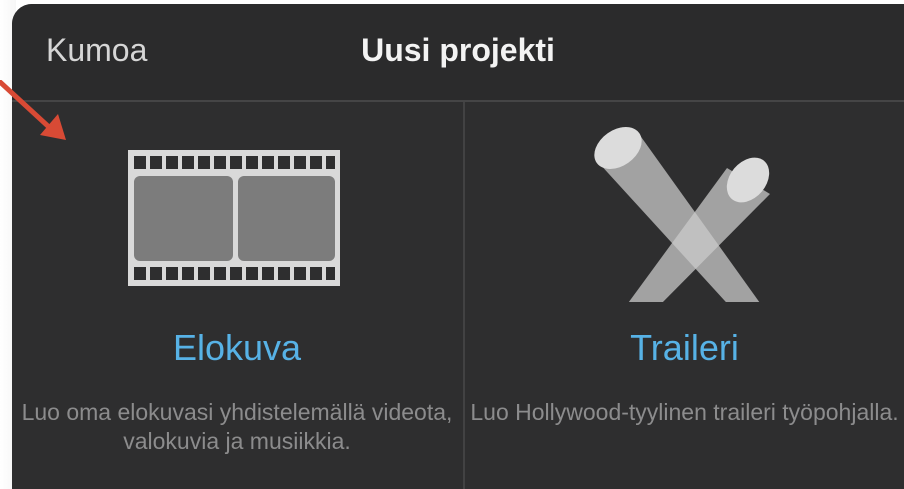  What do you see at coordinates (458, 50) in the screenshot?
I see `dialog-title: Uusi projekti` at bounding box center [458, 50].